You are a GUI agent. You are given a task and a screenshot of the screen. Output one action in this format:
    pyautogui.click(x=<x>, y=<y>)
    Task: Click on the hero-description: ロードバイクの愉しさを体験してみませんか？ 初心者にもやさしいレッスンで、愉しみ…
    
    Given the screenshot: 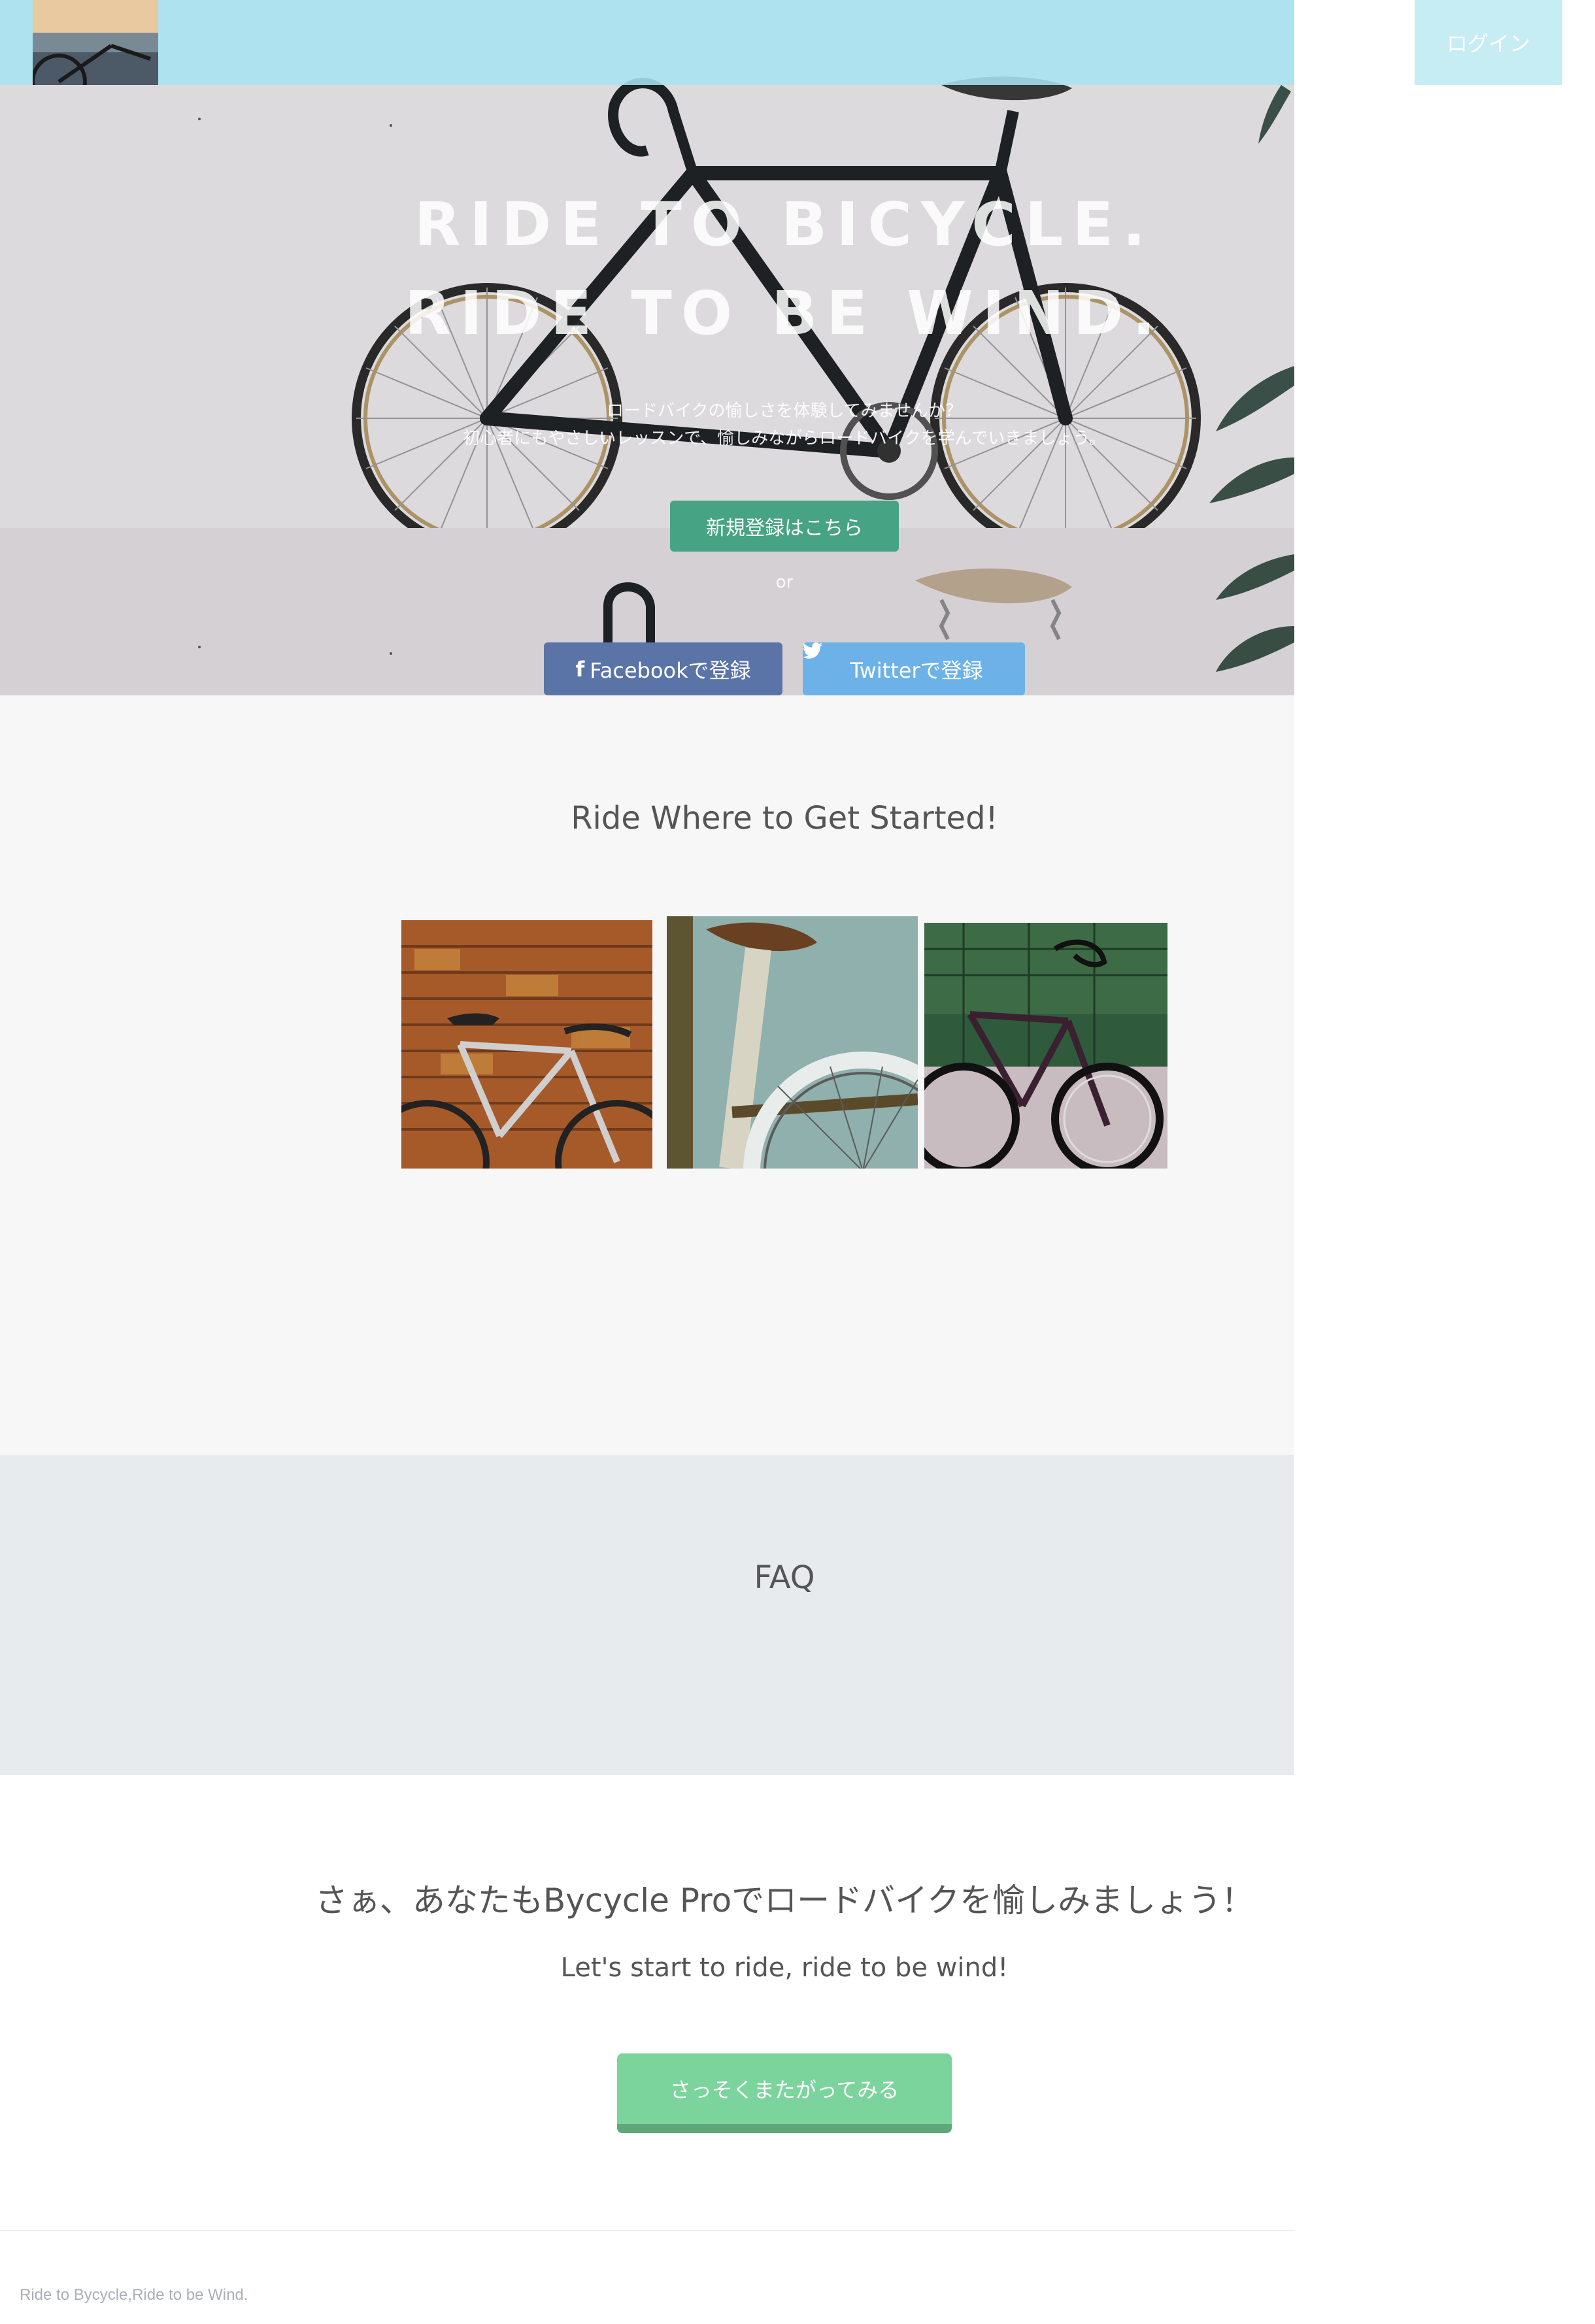 What is the action you would take?
    pyautogui.click(x=647, y=424)
    